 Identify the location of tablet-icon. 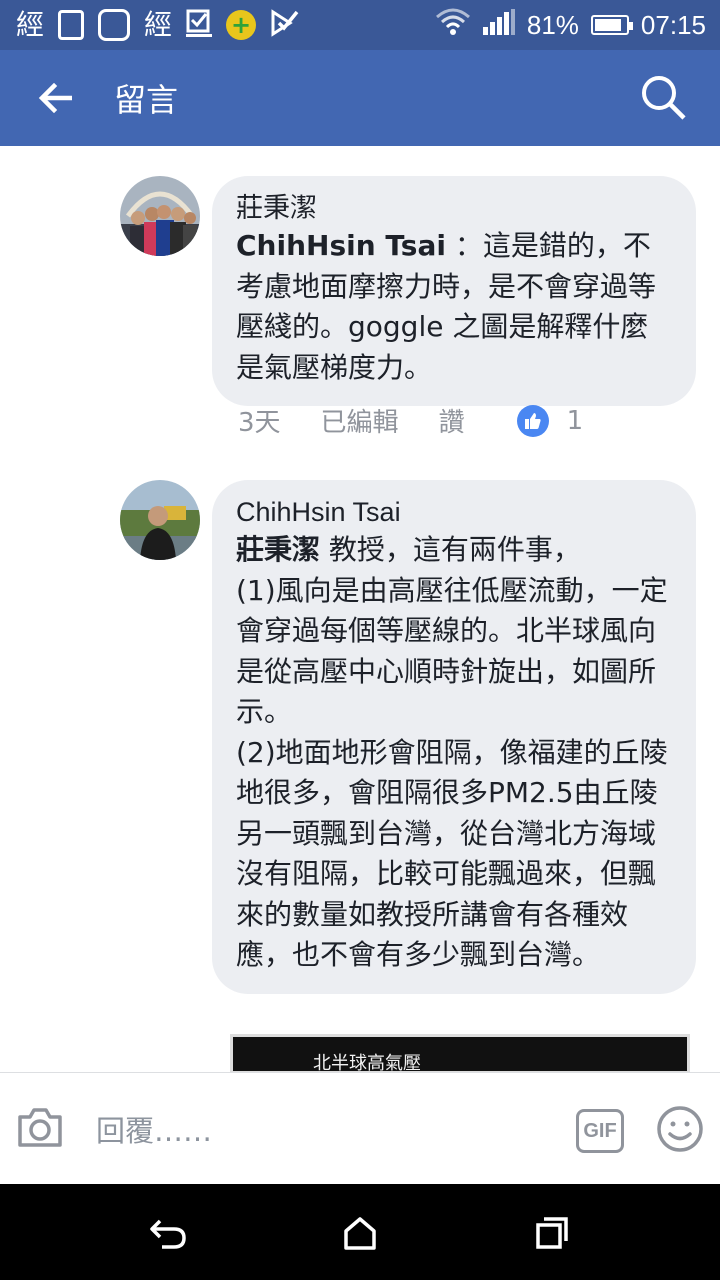
(71, 25).